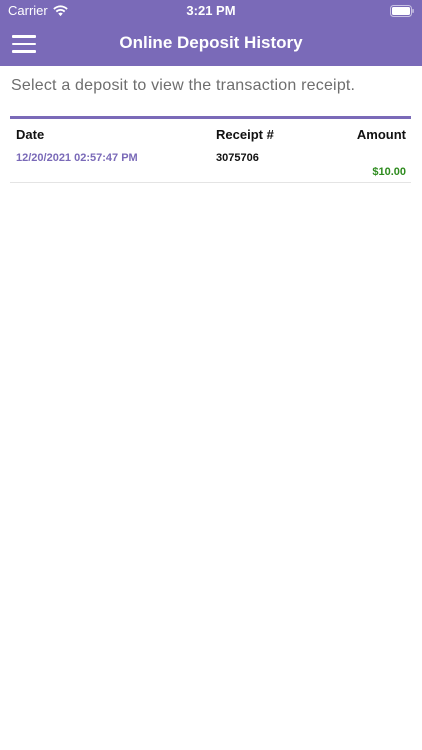 This screenshot has width=422, height=750. Describe the element at coordinates (77, 158) in the screenshot. I see `deposit-date: 12/20/2021 02:57:47 PM` at that location.